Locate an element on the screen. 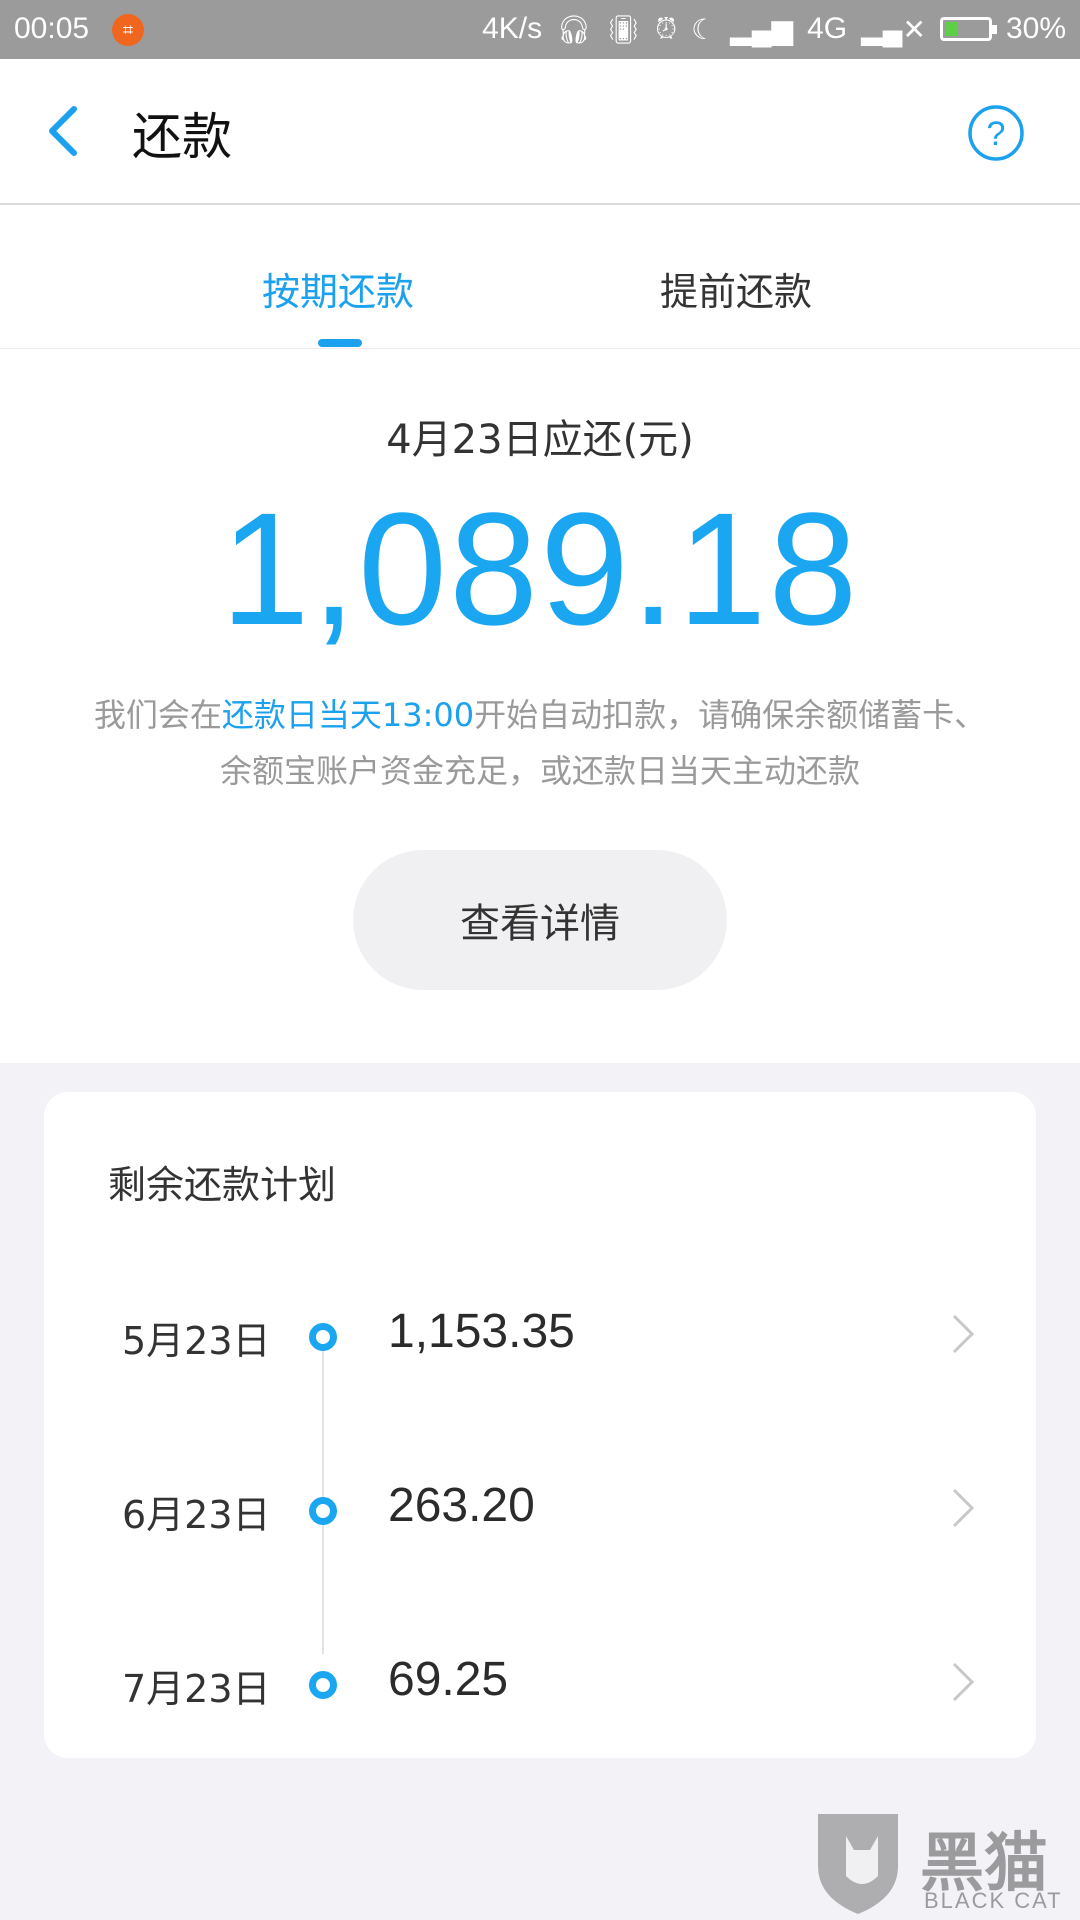  plan-date: 6月23日 is located at coordinates (196, 1515).